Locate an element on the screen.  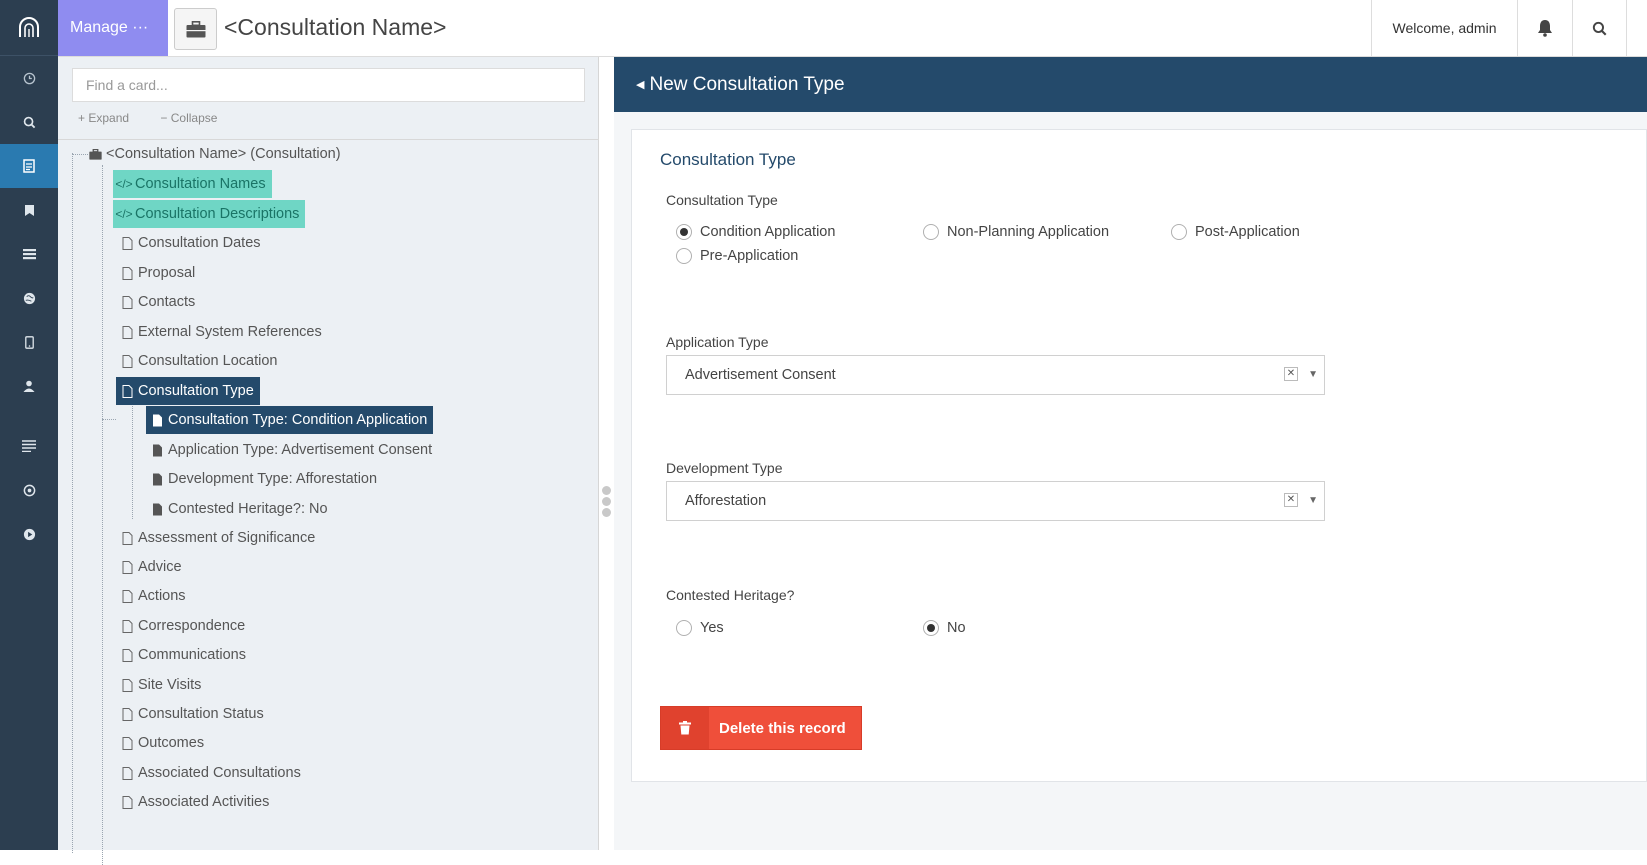
tree-node-consultation-type: Consultation Type is located at coordinates (188, 391).